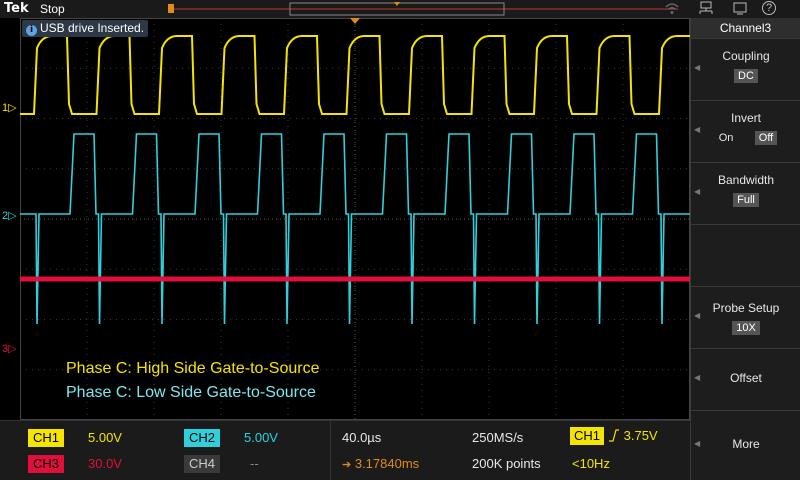 The image size is (800, 480). What do you see at coordinates (355, 21) in the screenshot?
I see `trigger-time-marker` at bounding box center [355, 21].